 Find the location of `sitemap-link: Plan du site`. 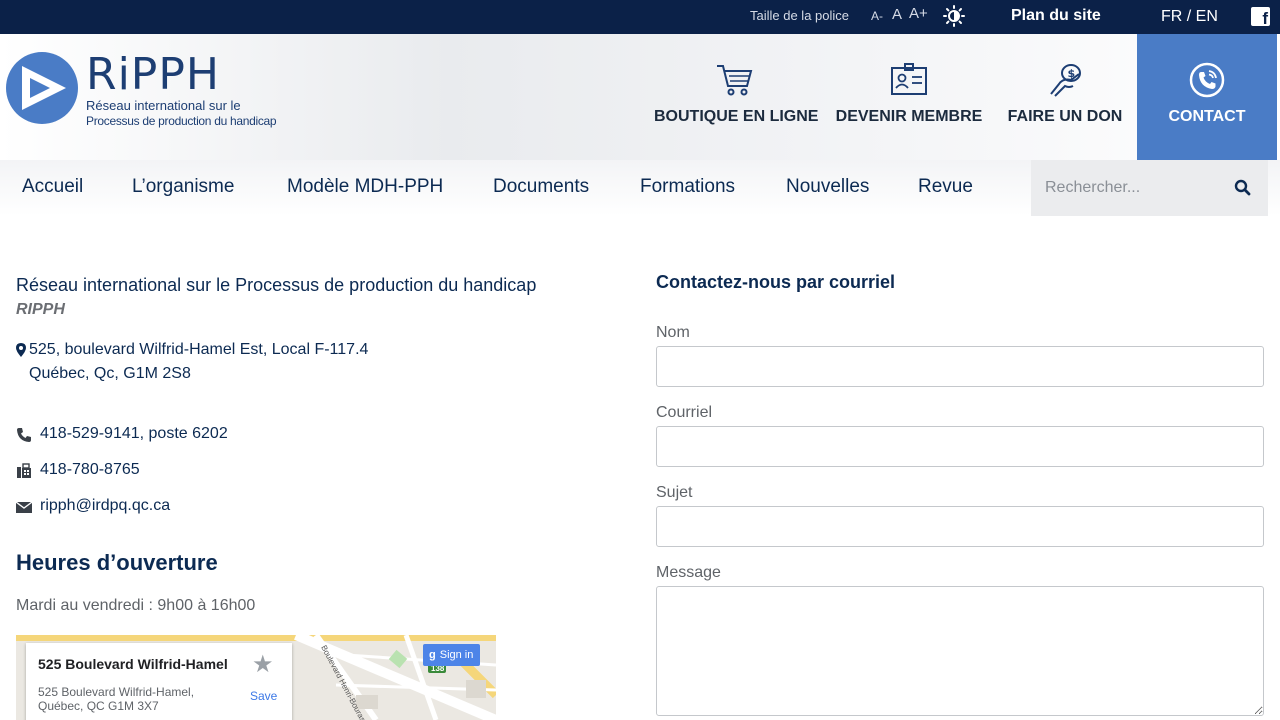

sitemap-link: Plan du site is located at coordinates (1056, 16).